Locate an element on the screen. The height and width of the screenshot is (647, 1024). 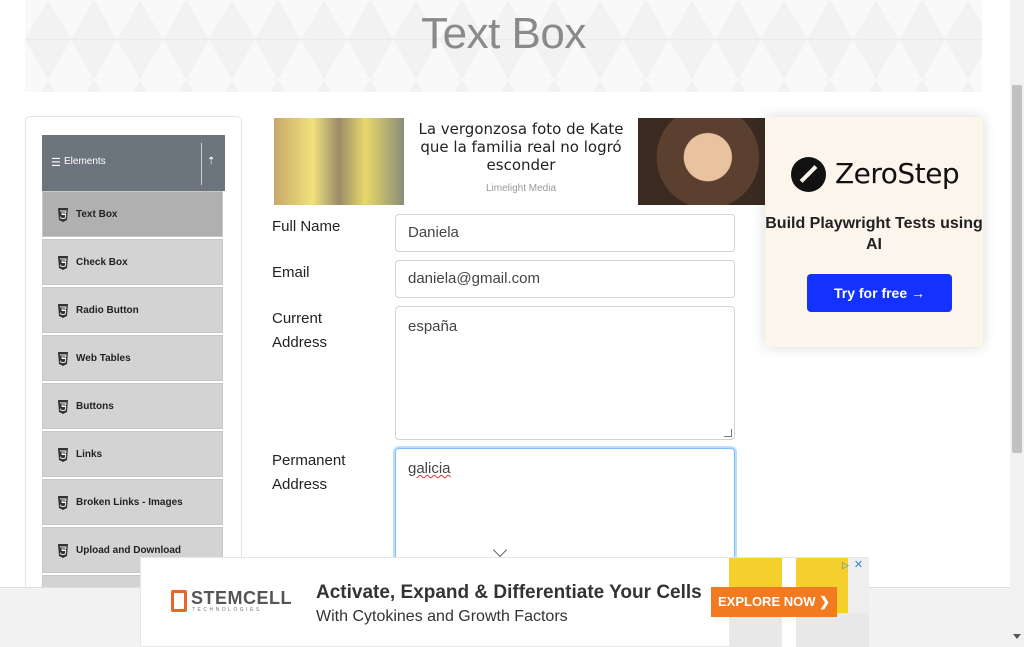
ad-photo-left is located at coordinates (339, 161).